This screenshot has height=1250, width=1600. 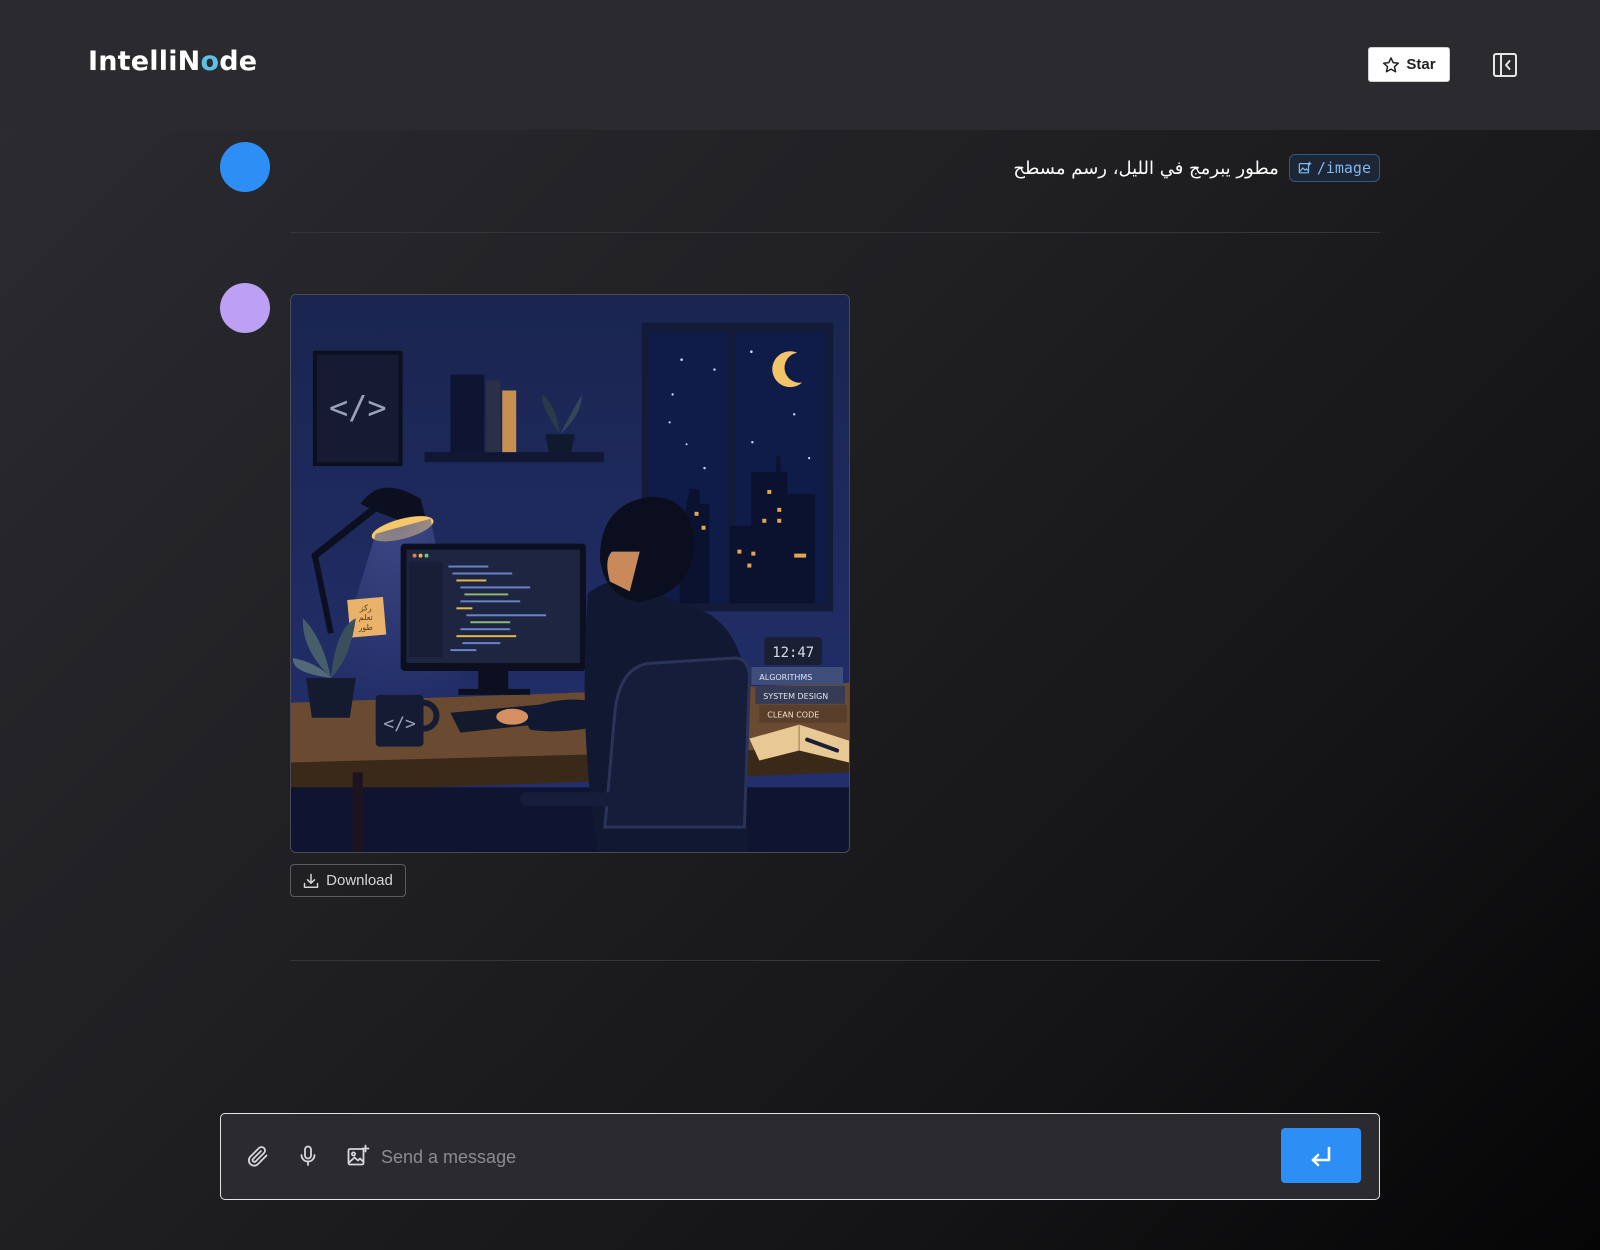 I want to click on sticky-line-2: تعلم, so click(x=366, y=617).